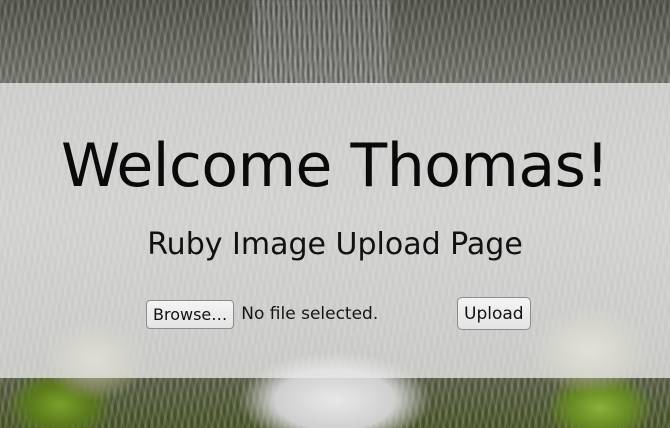 This screenshot has height=428, width=670. Describe the element at coordinates (310, 314) in the screenshot. I see `file-status-text: No file selected.` at that location.